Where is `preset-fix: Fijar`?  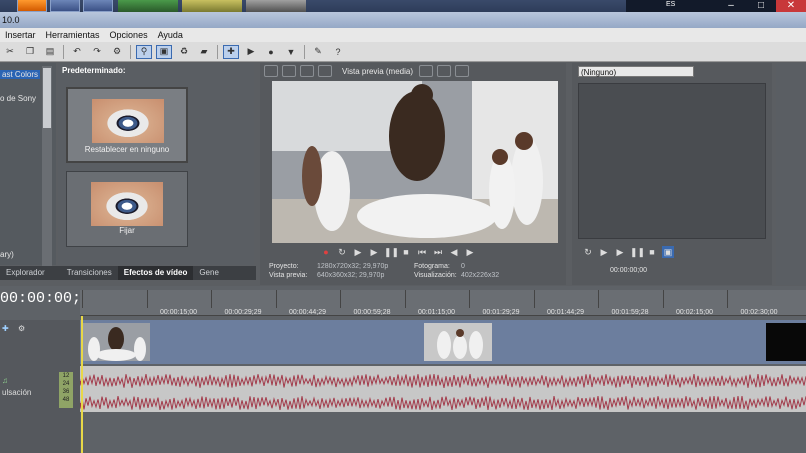
preset-fix: Fijar is located at coordinates (127, 209).